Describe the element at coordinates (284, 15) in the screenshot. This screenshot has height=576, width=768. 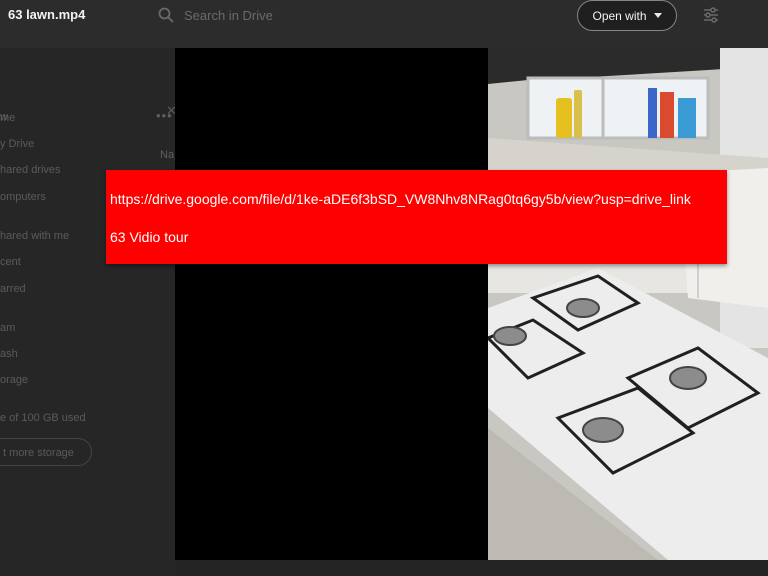
I see `search-input` at that location.